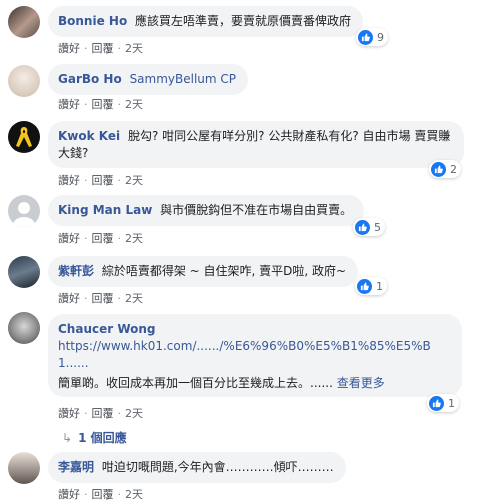 This screenshot has height=504, width=494. Describe the element at coordinates (107, 329) in the screenshot. I see `commenter-name: Chaucer Wong` at that location.